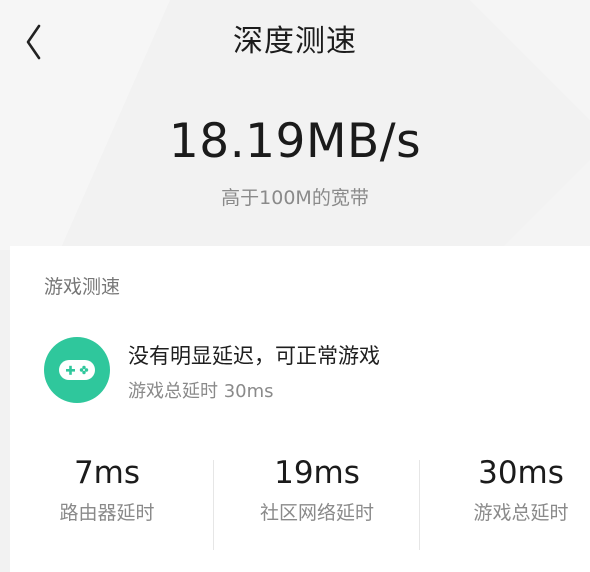 The image size is (590, 572). Describe the element at coordinates (521, 473) in the screenshot. I see `stat-value: 30ms` at that location.